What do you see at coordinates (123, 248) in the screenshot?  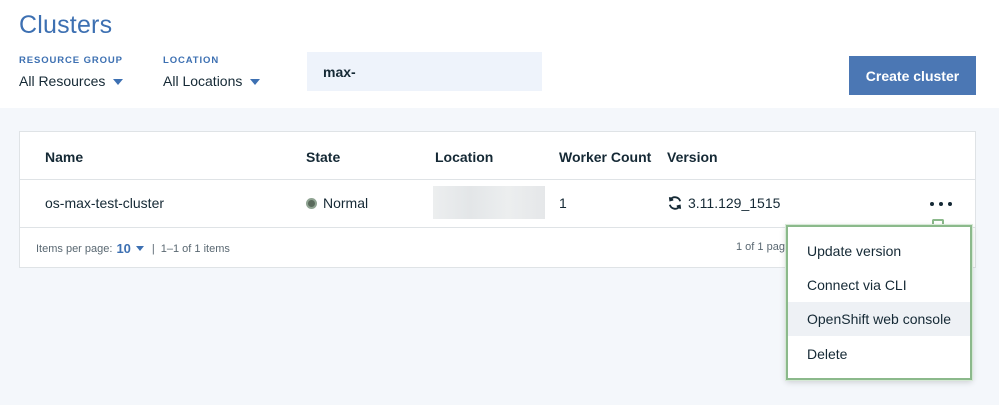 I see `items-per-page-select: 10` at bounding box center [123, 248].